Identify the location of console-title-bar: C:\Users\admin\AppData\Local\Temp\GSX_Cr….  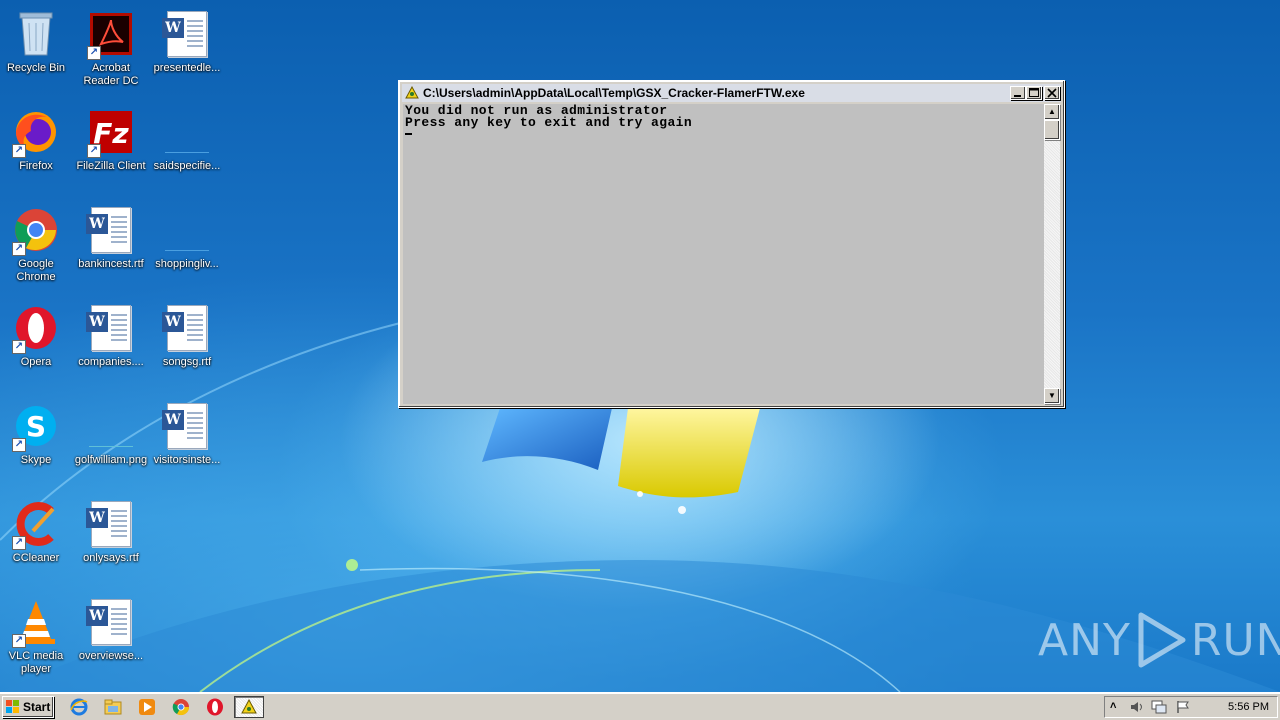
(731, 93).